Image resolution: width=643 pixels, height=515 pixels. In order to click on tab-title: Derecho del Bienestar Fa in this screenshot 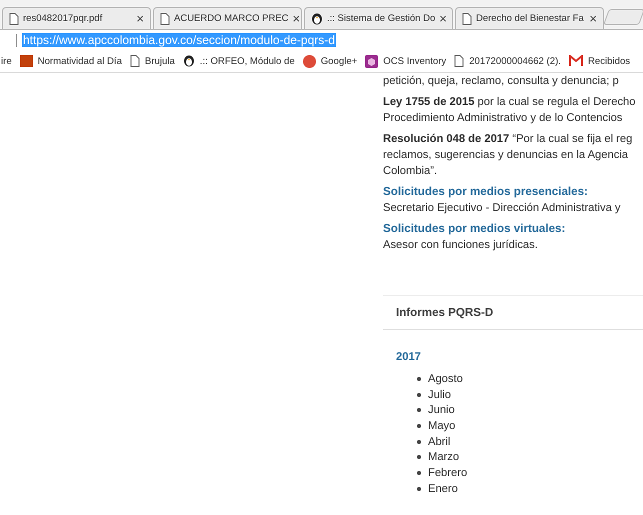, I will do `click(530, 18)`.